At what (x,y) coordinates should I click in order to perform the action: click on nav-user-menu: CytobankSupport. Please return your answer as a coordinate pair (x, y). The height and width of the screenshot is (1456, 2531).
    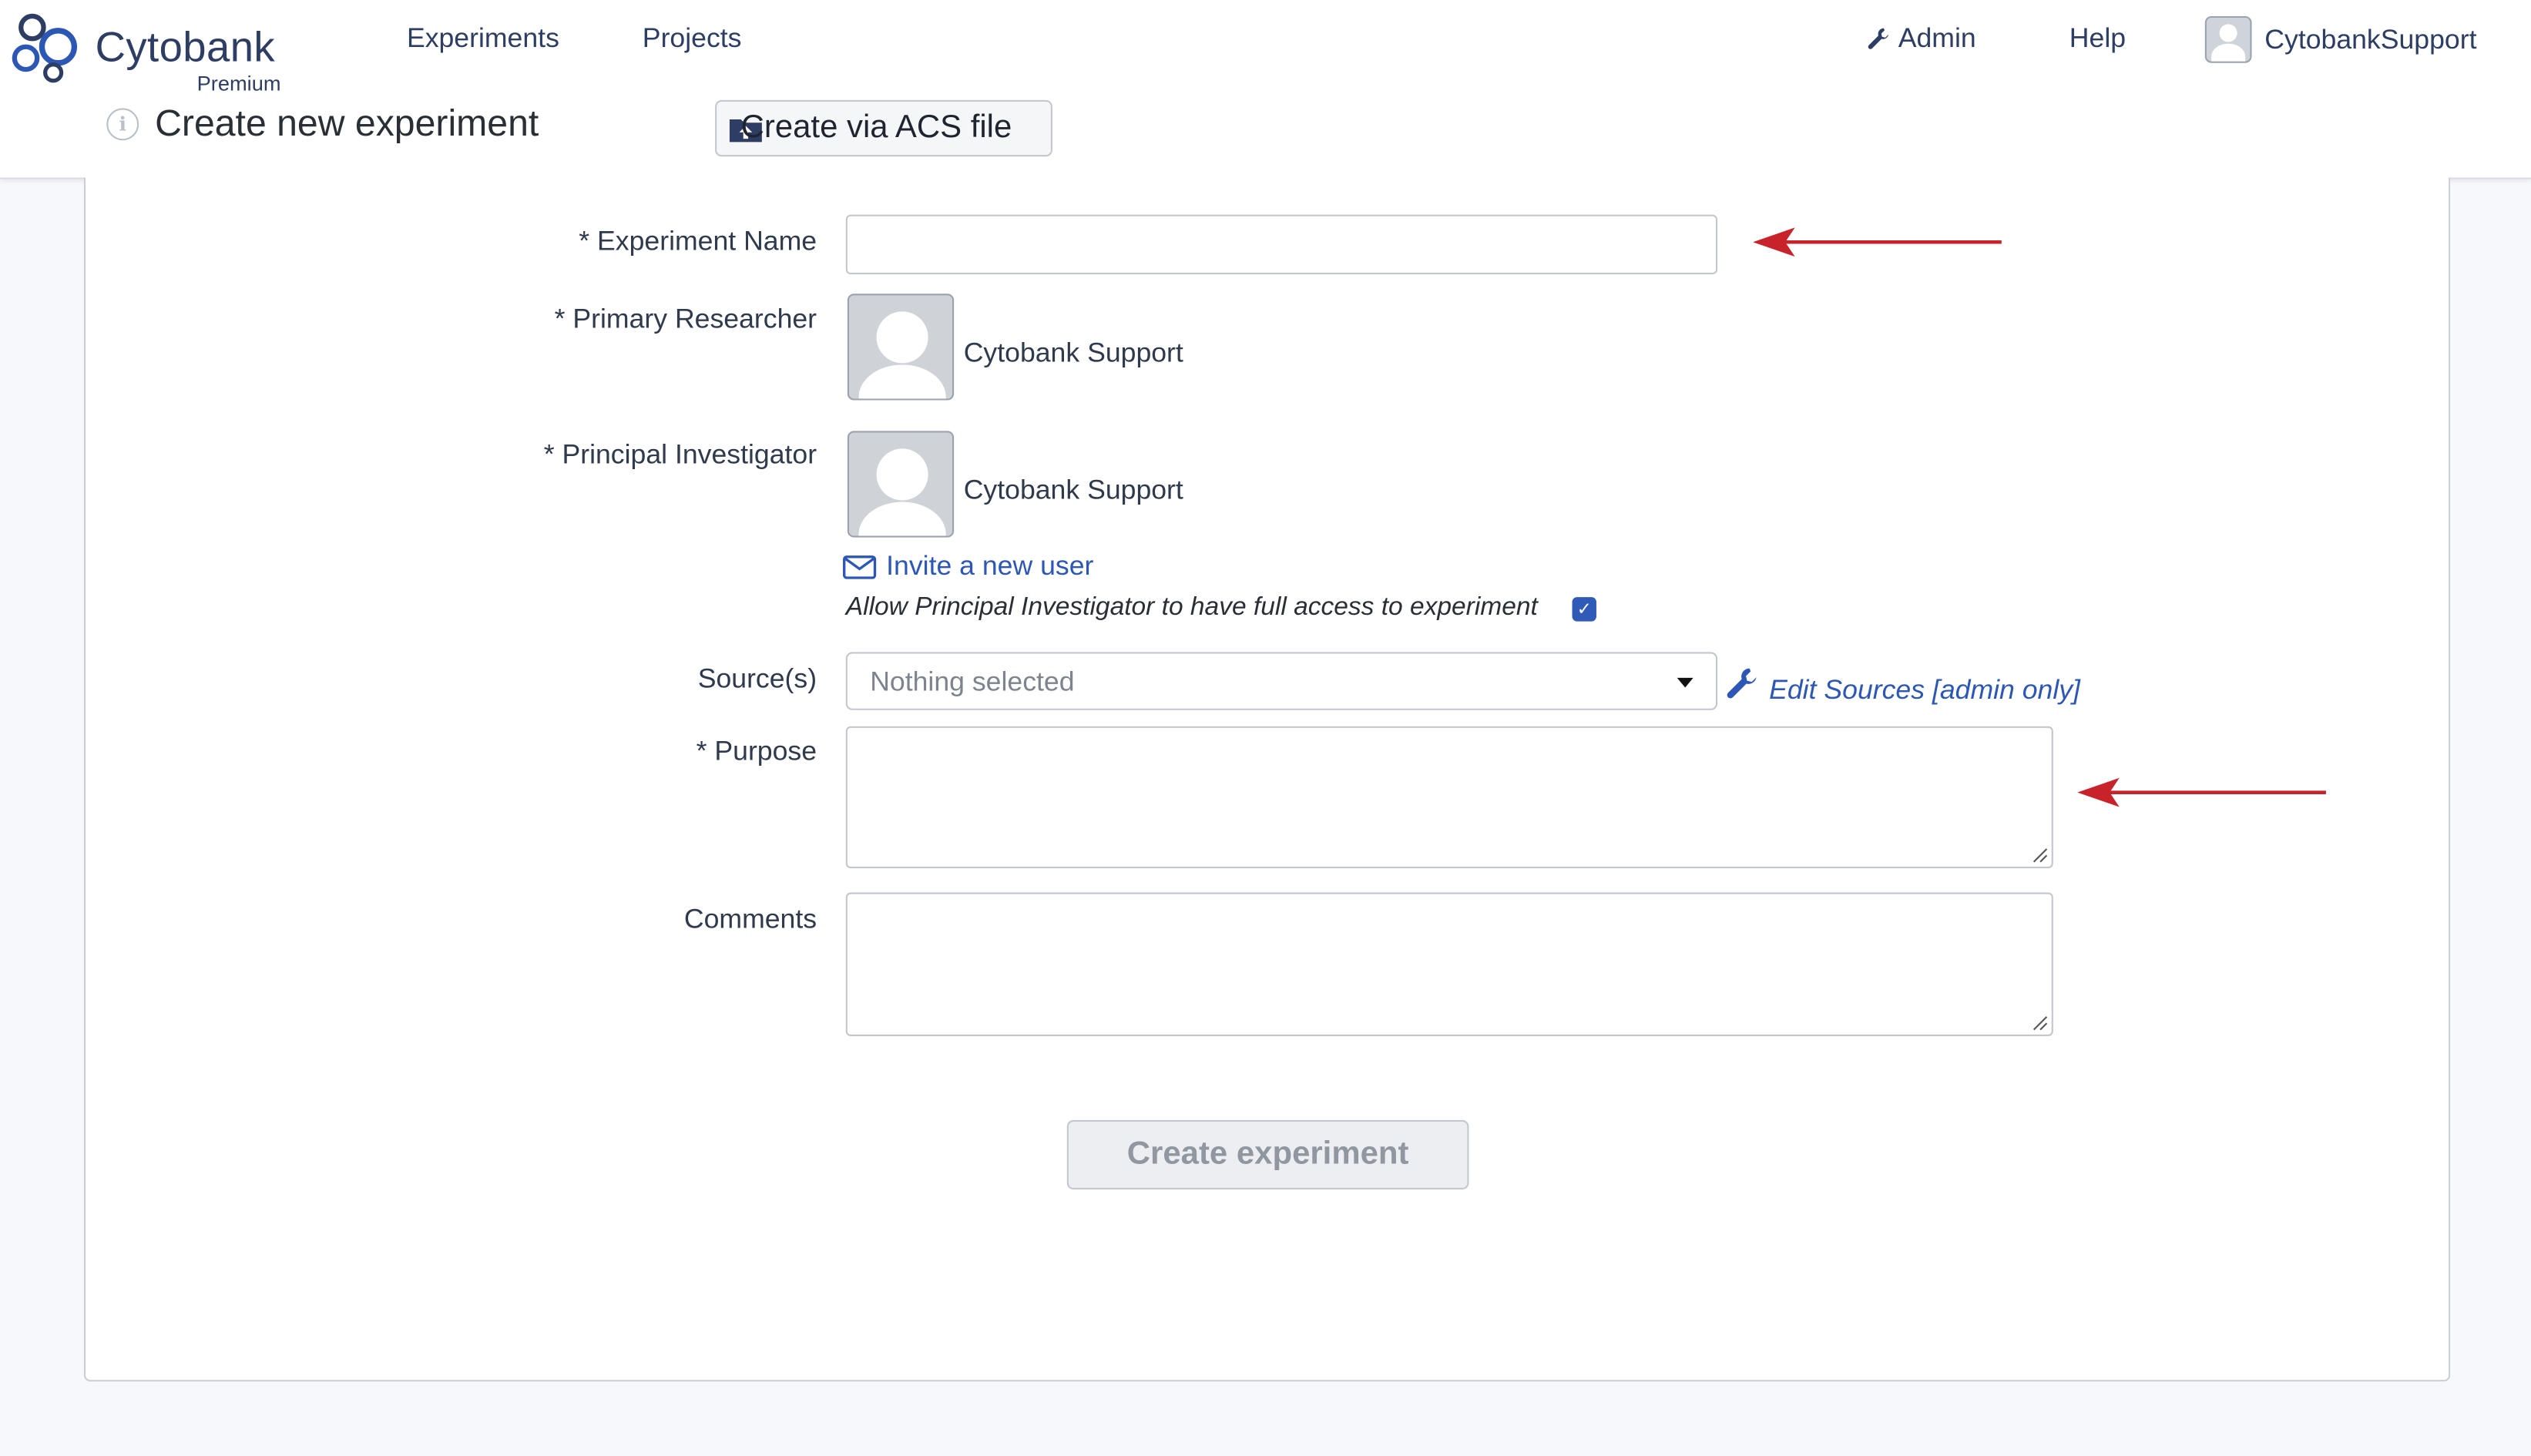
    Looking at the image, I should click on (2340, 39).